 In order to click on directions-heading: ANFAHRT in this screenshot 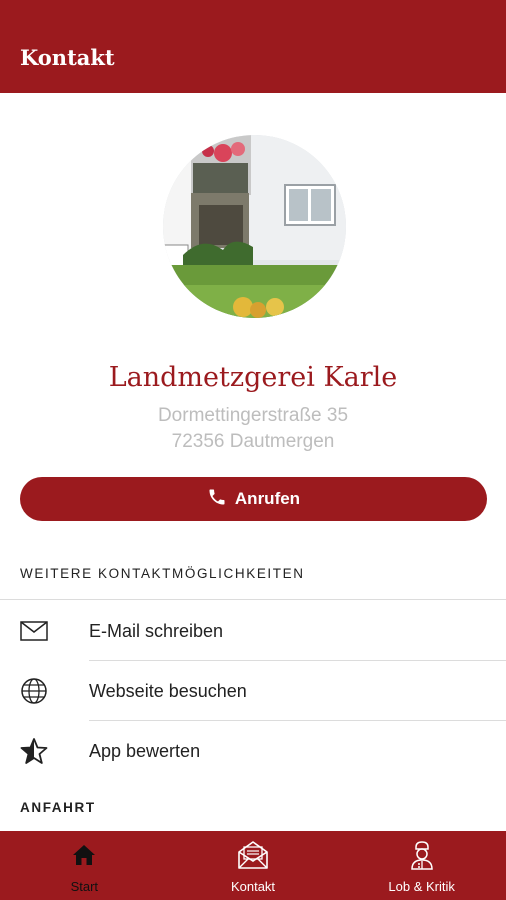, I will do `click(58, 807)`.